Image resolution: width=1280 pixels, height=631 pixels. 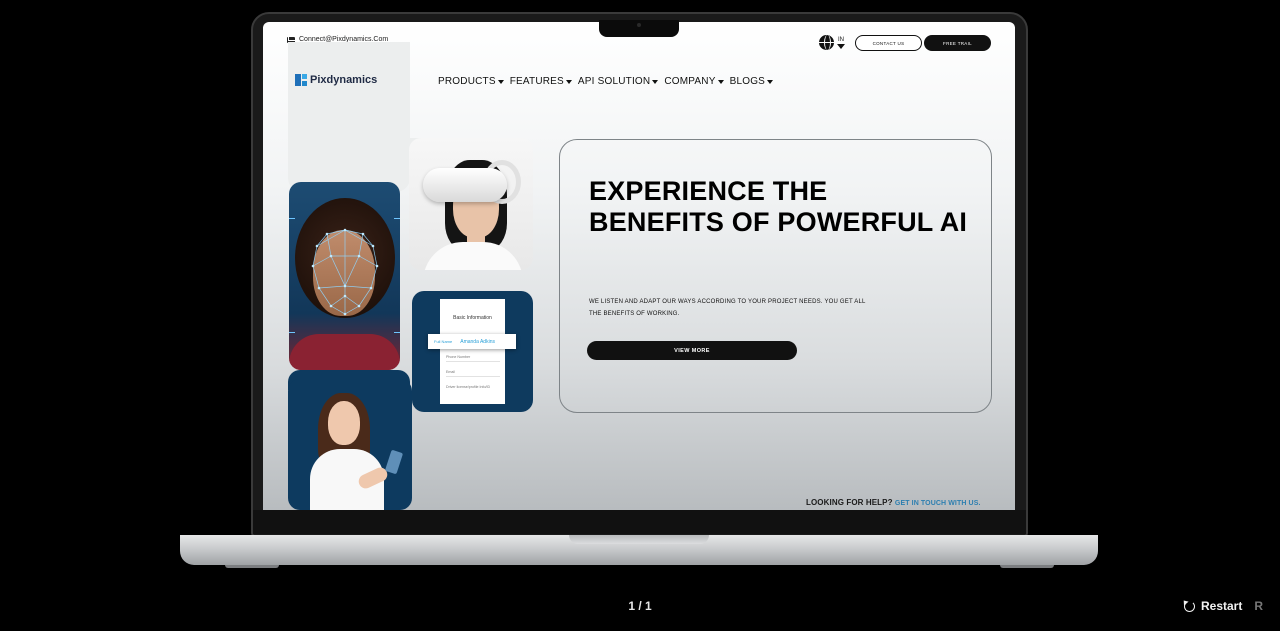 I want to click on form-name-row: Full Name Amanda Adkins, so click(x=472, y=341).